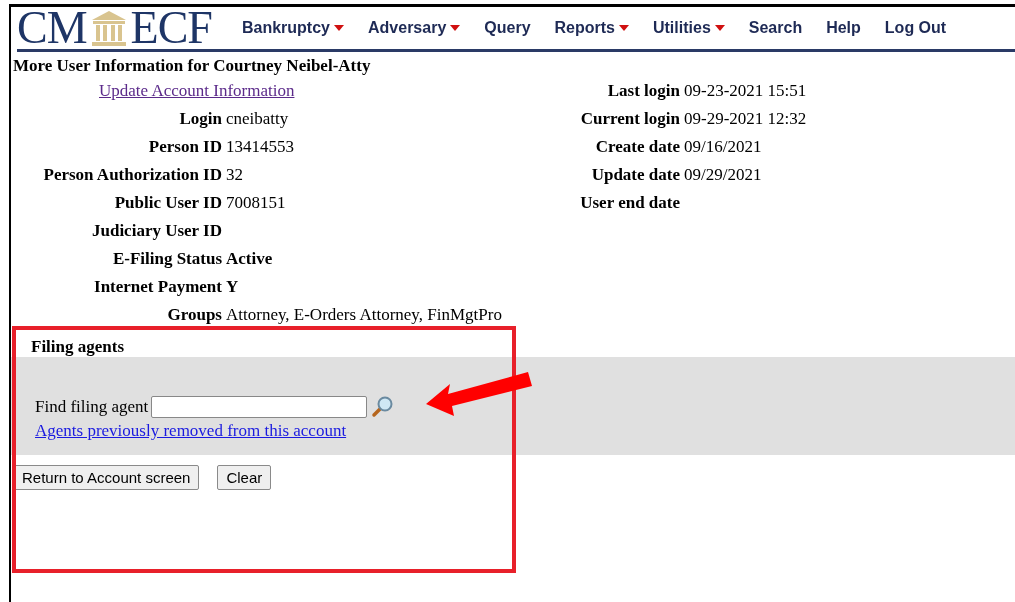  Describe the element at coordinates (745, 91) in the screenshot. I see `field-value: 09-23-2021 15:51` at that location.